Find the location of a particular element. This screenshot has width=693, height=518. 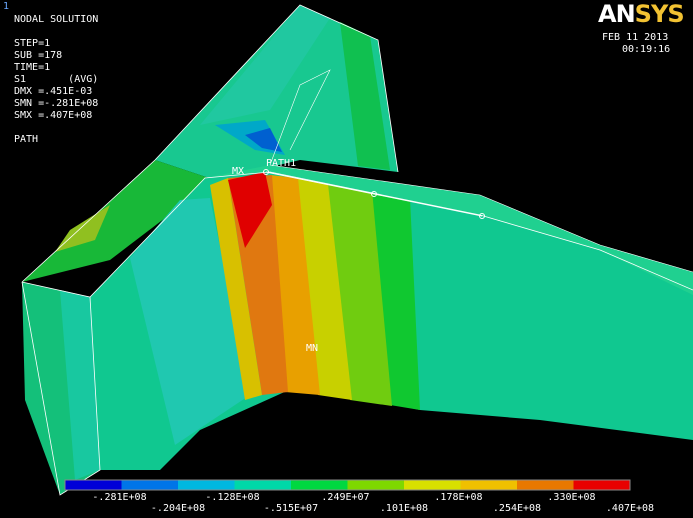

smn-label: SMN =-.281E+08 is located at coordinates (56, 103).